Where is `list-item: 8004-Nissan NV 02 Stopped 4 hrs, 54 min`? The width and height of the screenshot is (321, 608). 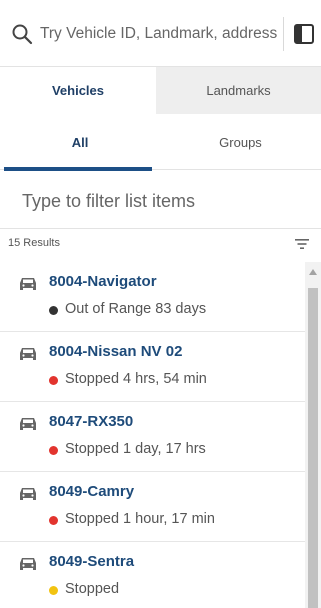 list-item: 8004-Nissan NV 02 Stopped 4 hrs, 54 min is located at coordinates (152, 367).